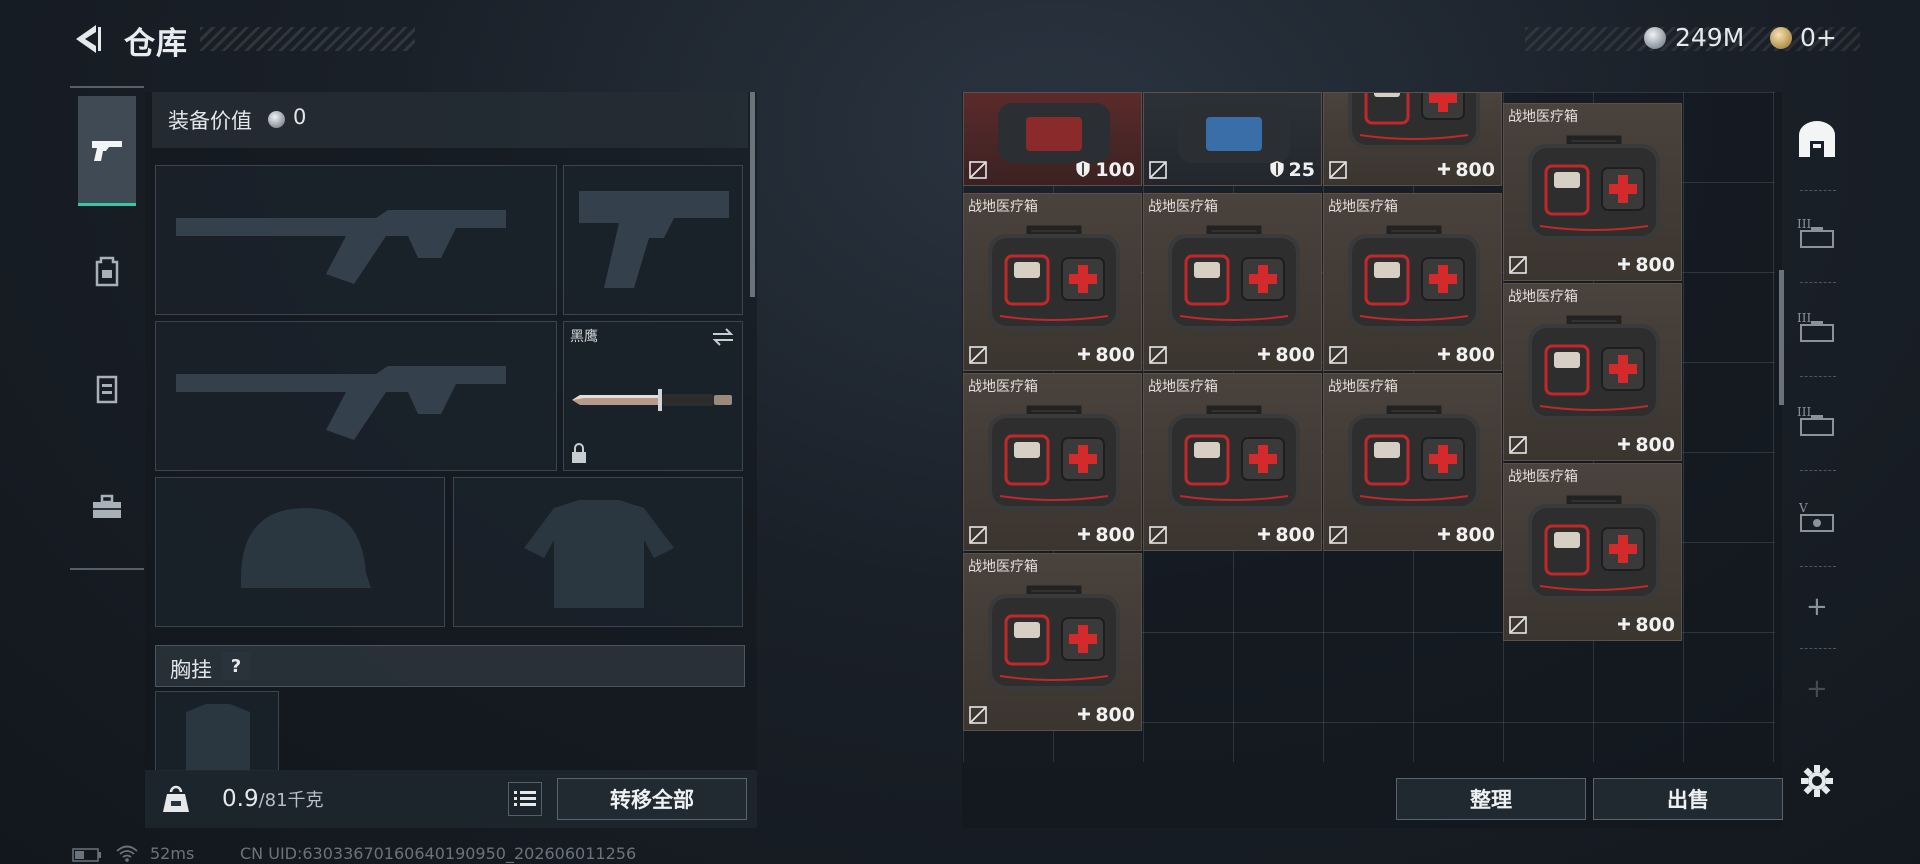 The image size is (1920, 864). I want to click on case-III-icon: III, so click(1815, 232).